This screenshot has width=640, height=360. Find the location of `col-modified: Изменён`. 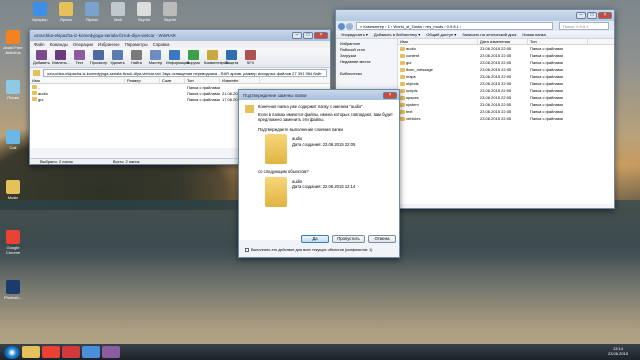

col-modified: Изменён is located at coordinates (240, 80).